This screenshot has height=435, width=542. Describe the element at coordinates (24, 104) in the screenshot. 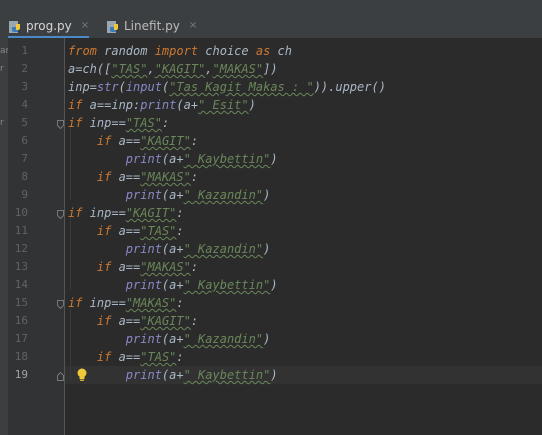

I see `line-number: 4` at that location.